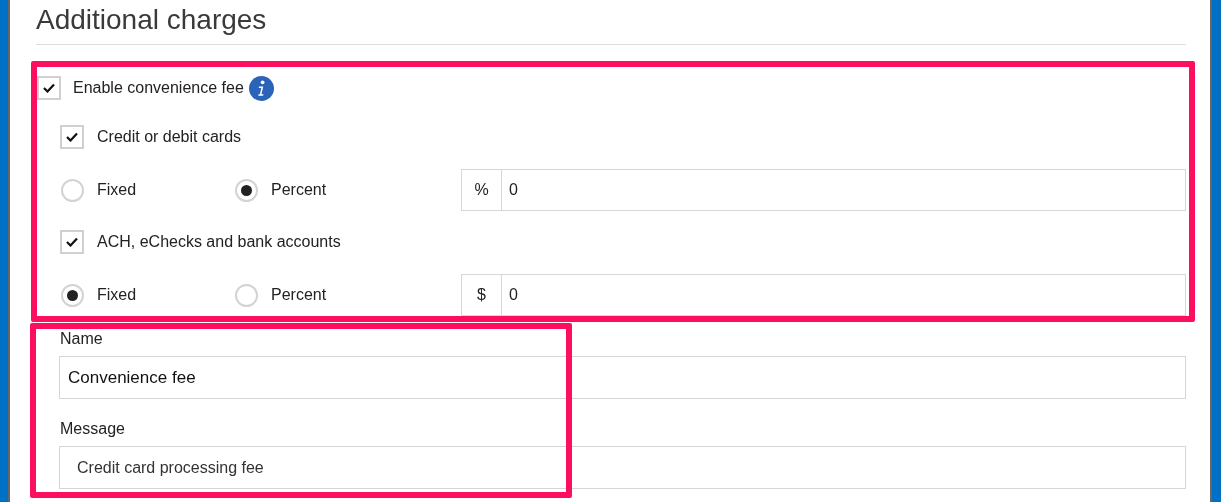 Image resolution: width=1221 pixels, height=502 pixels. Describe the element at coordinates (158, 88) in the screenshot. I see `checkbox-label: Enable convenience fee` at that location.